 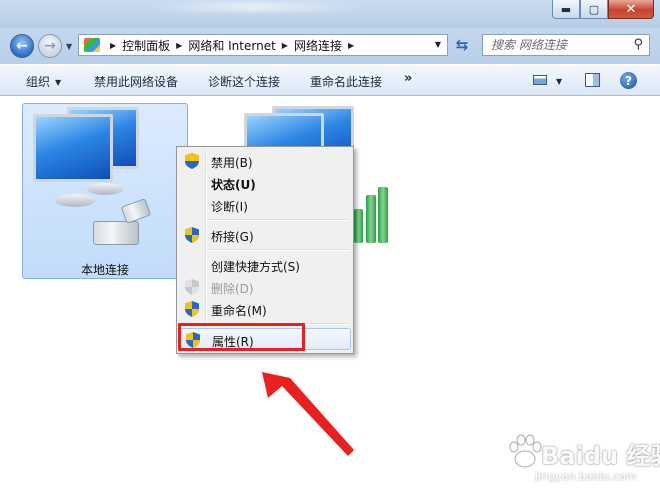 I want to click on search-box: ⚲, so click(x=566, y=45).